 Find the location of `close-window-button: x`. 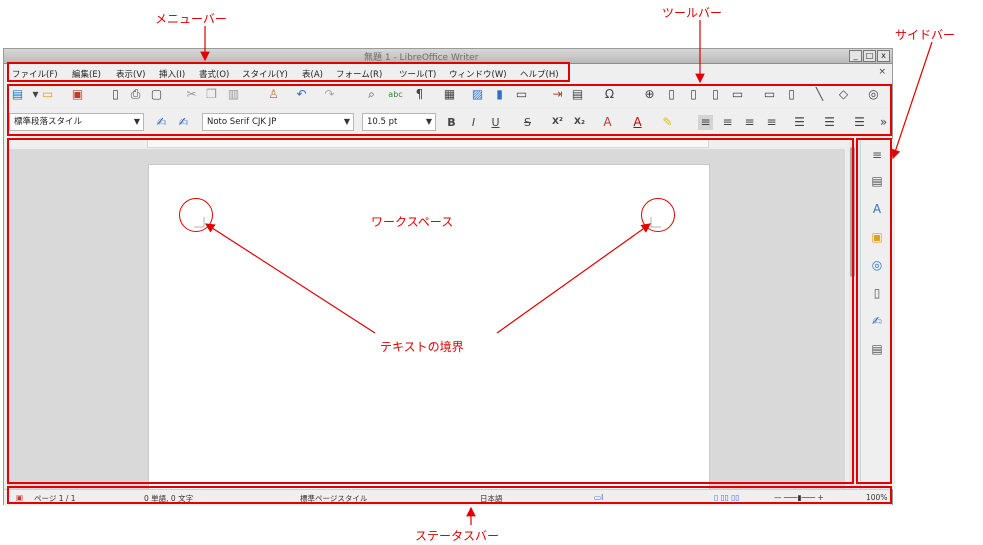

close-window-button: x is located at coordinates (883, 56).